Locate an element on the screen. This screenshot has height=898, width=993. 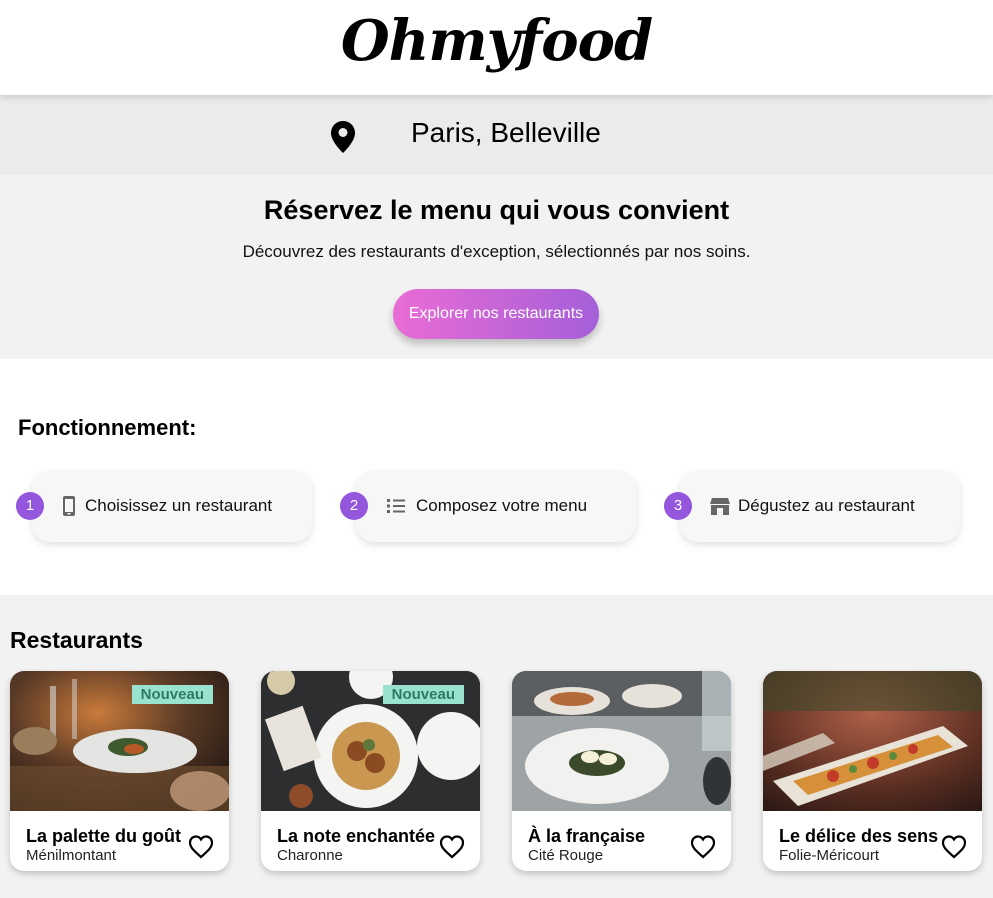
step-number-2: 2 is located at coordinates (354, 506).